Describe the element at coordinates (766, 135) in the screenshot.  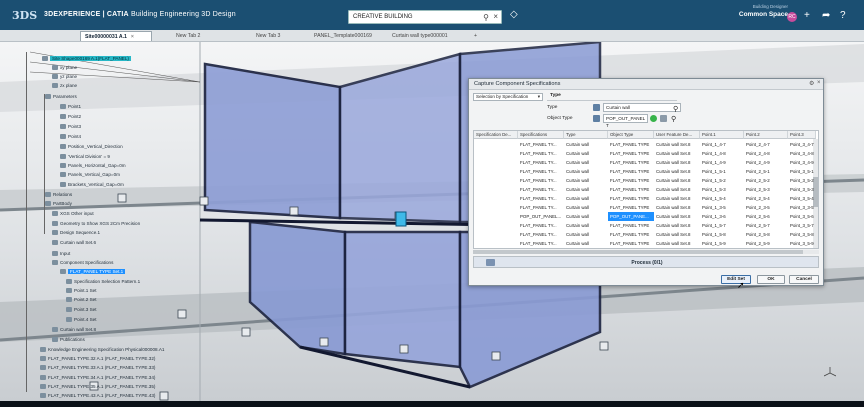
I see `column-header: Point.2` at that location.